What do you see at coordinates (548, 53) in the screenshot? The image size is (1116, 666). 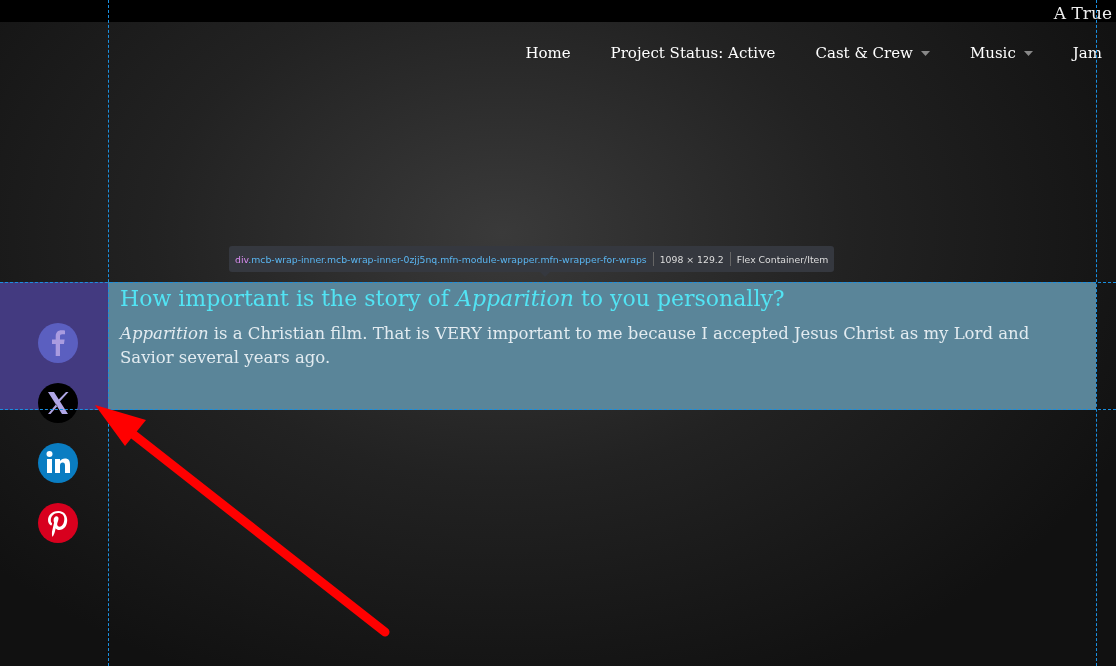 I see `nav-link: Home` at bounding box center [548, 53].